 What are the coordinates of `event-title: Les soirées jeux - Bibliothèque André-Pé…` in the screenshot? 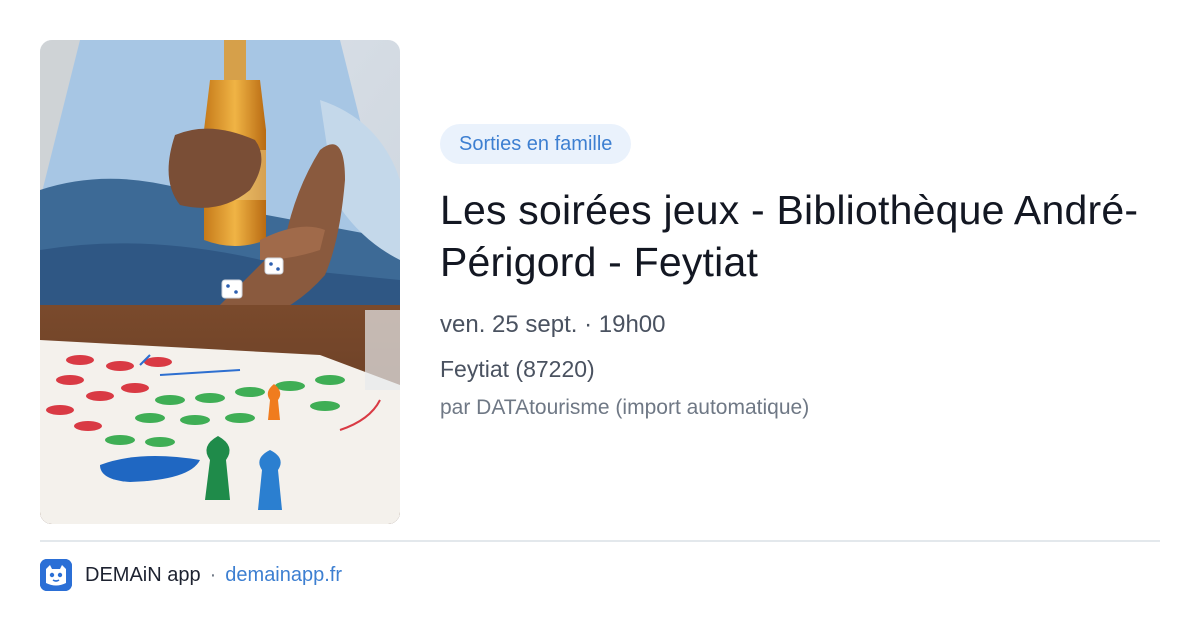 It's located at (789, 236).